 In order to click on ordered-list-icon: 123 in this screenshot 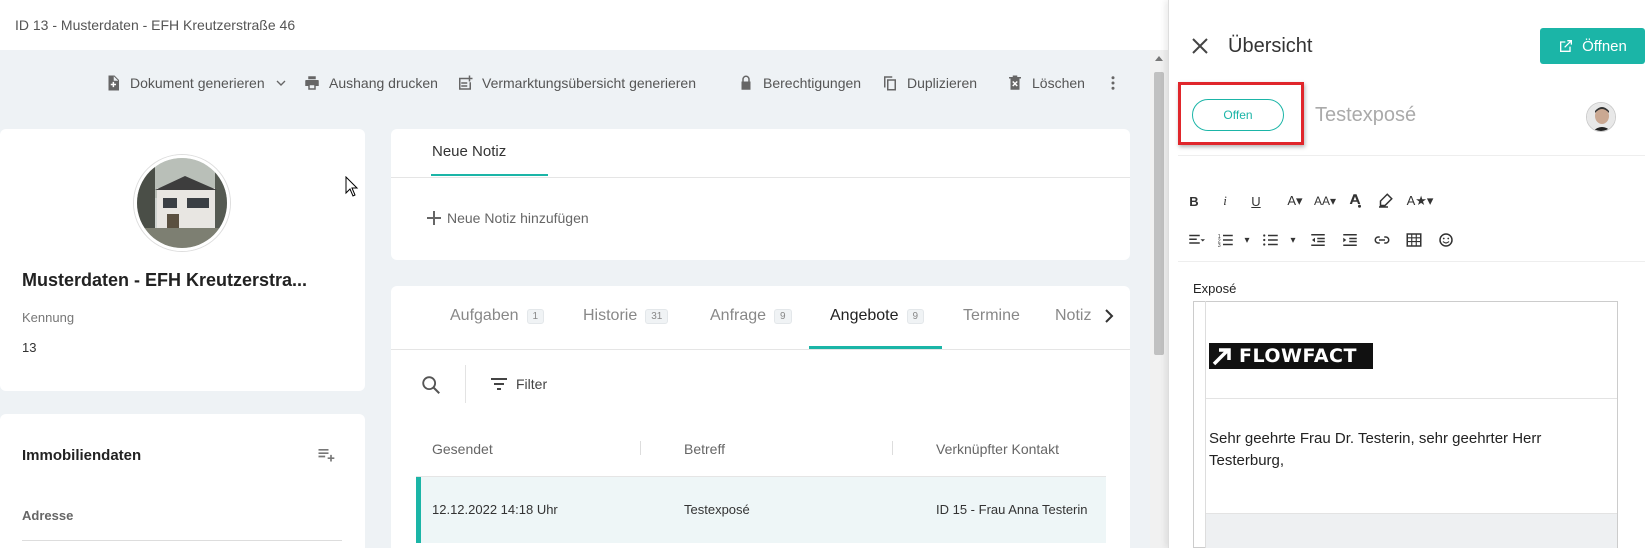, I will do `click(1225, 241)`.